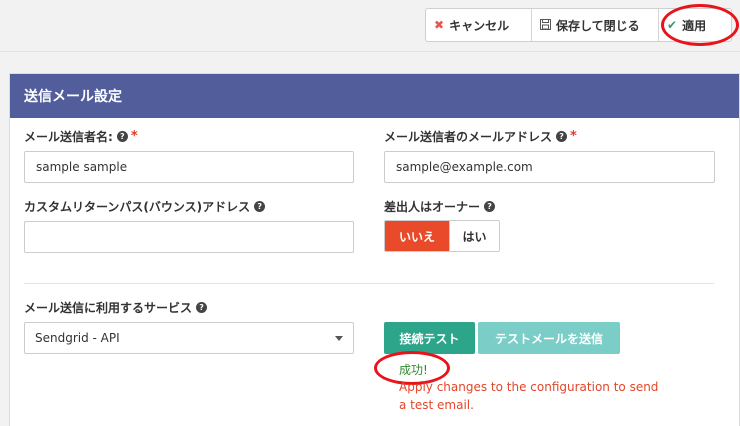  I want to click on chevron-down-icon, so click(339, 338).